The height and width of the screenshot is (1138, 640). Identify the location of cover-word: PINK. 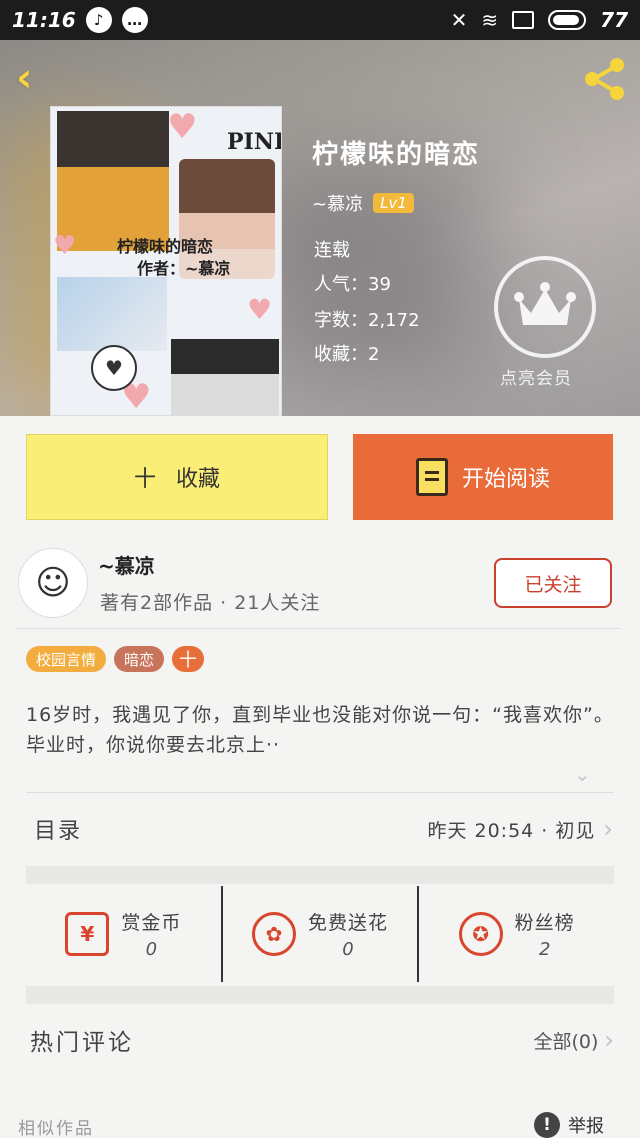
(254, 142).